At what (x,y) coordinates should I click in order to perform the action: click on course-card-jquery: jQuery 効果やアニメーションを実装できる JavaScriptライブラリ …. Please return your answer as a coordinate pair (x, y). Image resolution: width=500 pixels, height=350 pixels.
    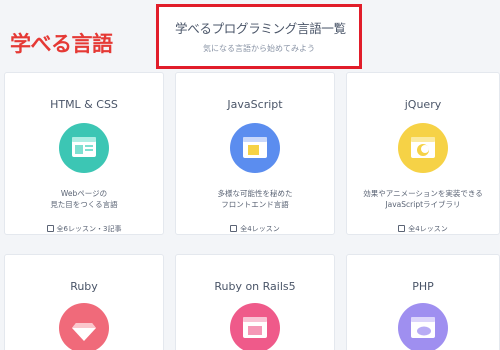
    Looking at the image, I should click on (423, 153).